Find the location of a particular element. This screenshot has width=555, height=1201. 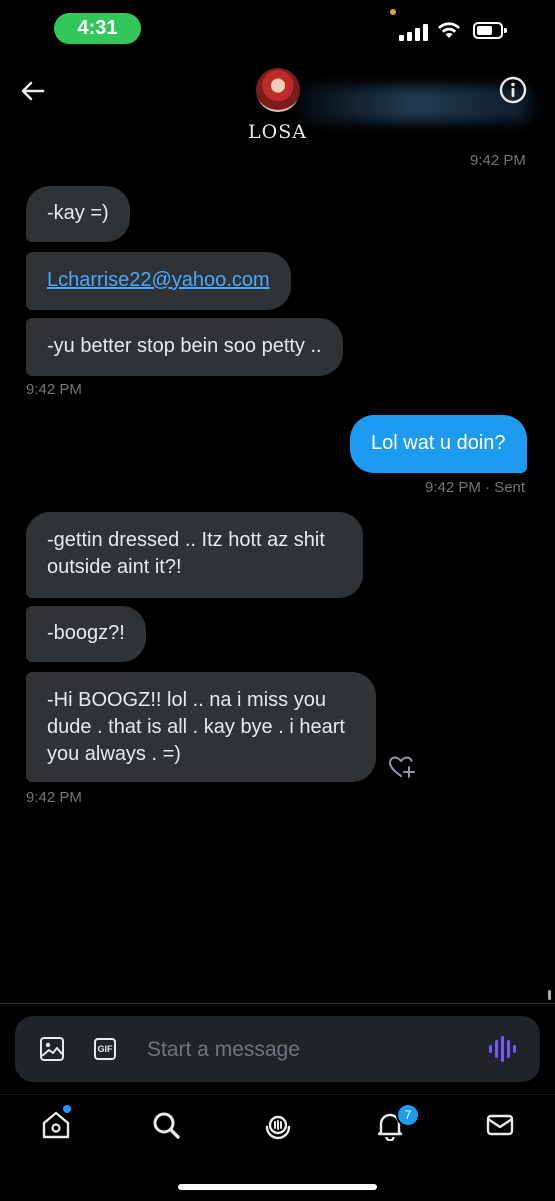

cellular-signal-icon is located at coordinates (414, 32).